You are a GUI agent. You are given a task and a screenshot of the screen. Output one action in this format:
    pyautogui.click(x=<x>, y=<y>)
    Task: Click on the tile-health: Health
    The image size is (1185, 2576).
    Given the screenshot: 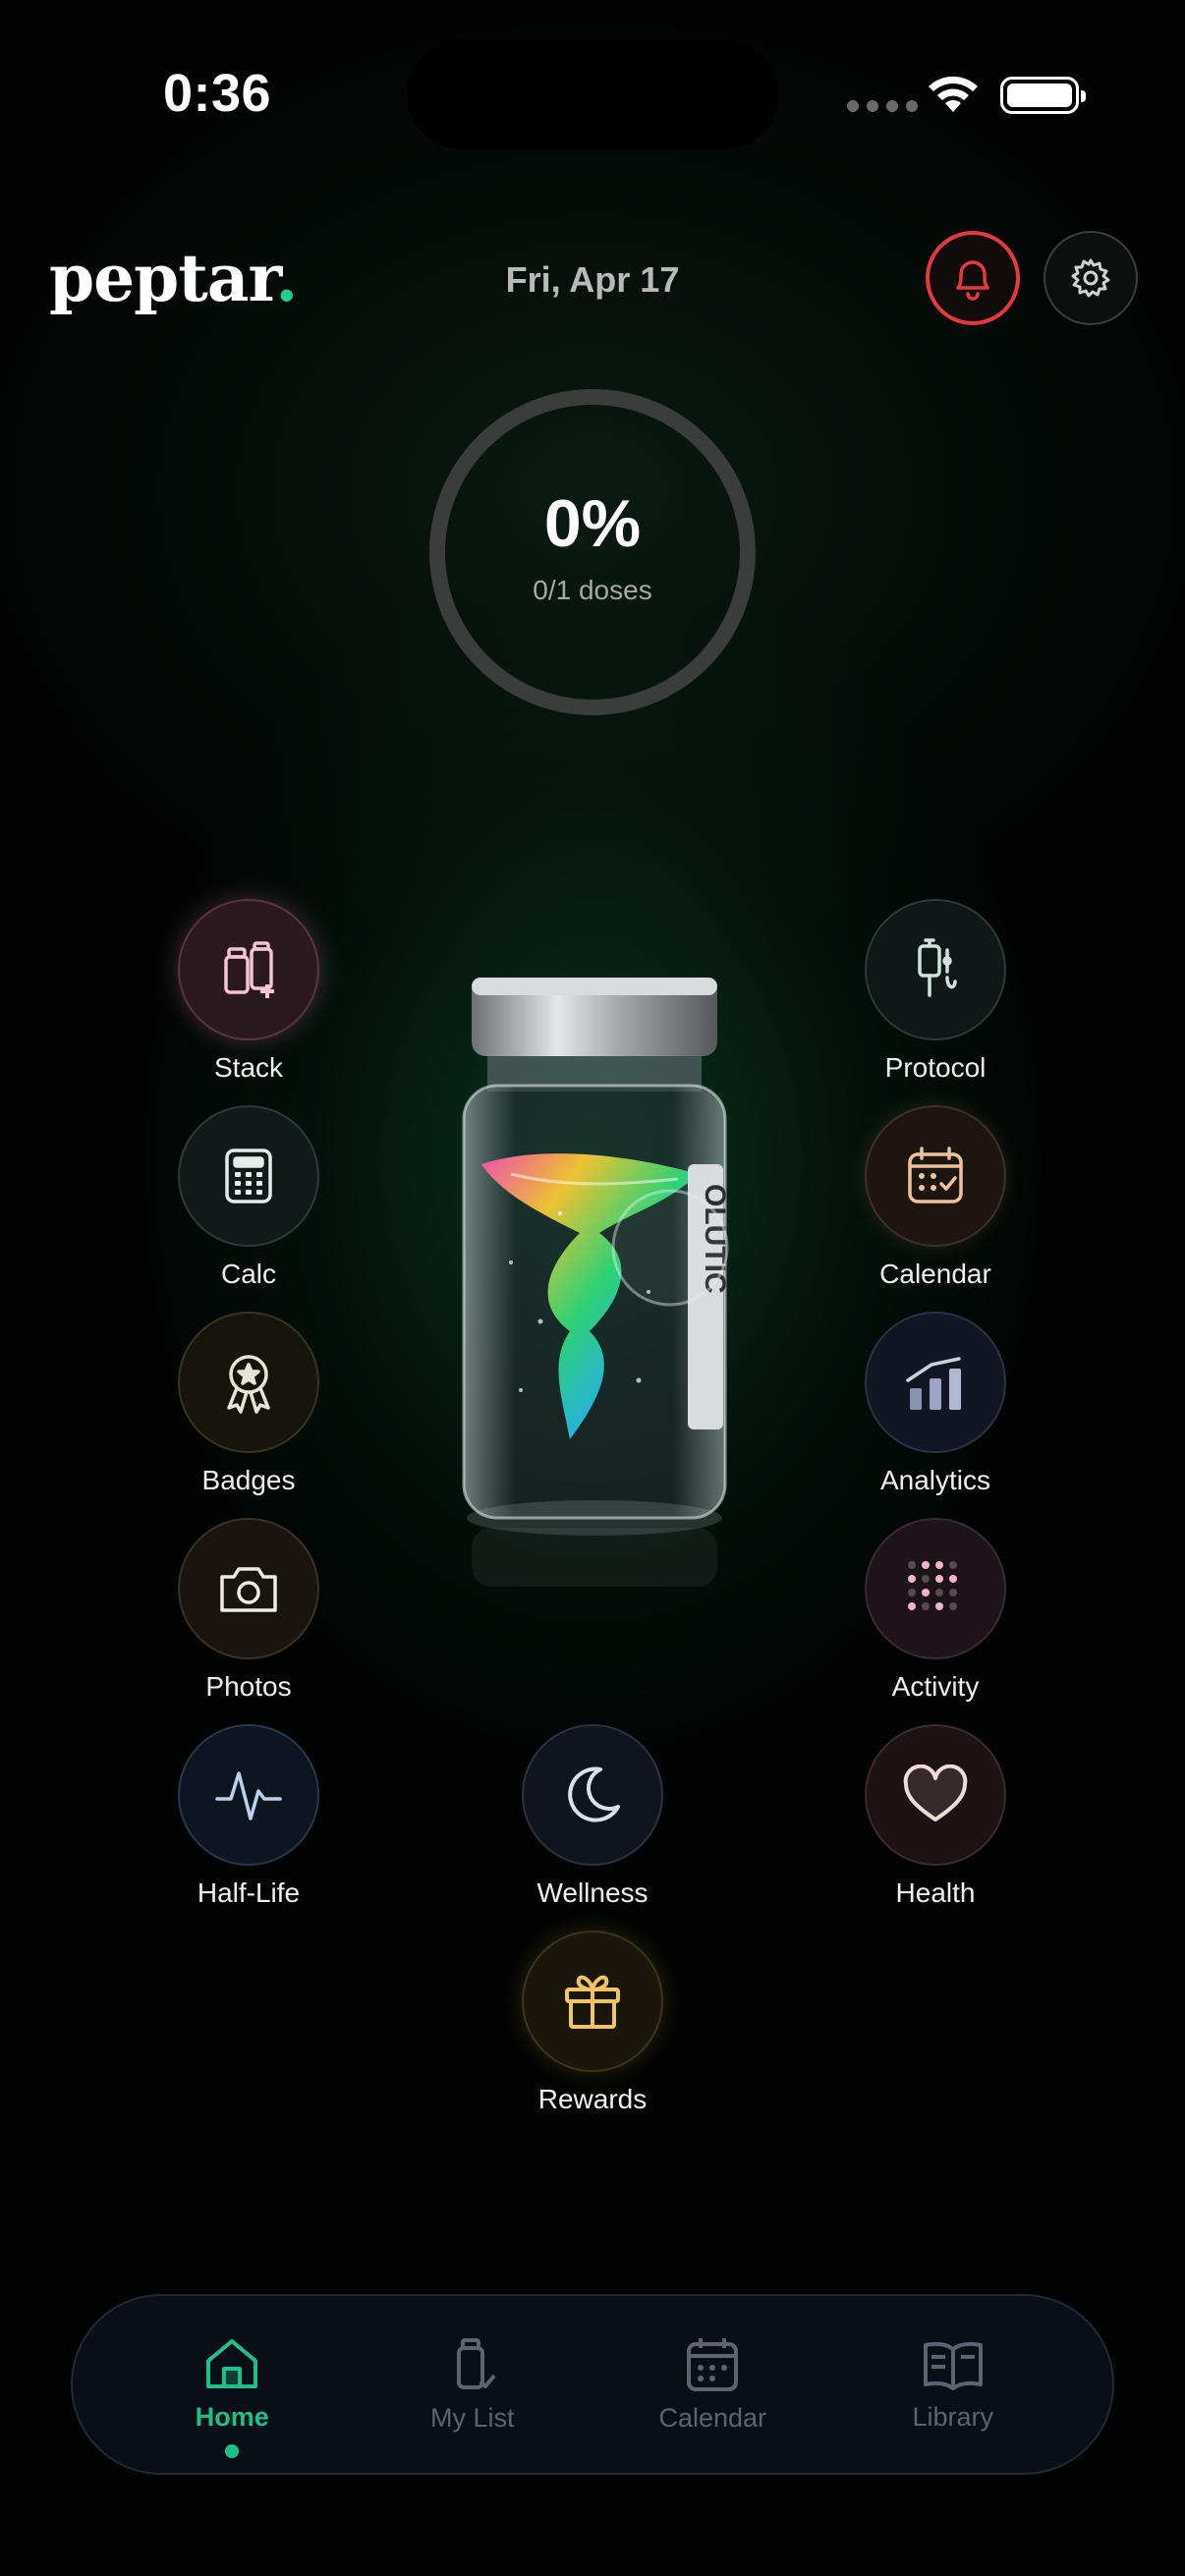 What is the action you would take?
    pyautogui.click(x=936, y=1822)
    